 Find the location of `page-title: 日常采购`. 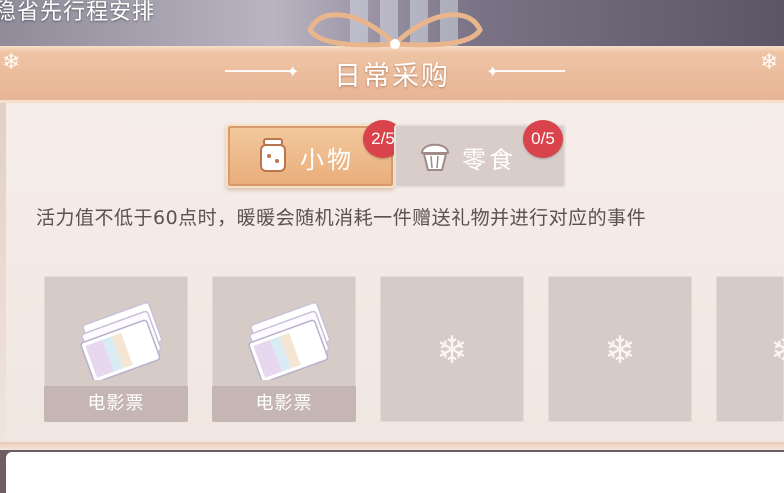

page-title: 日常采购 is located at coordinates (392, 76).